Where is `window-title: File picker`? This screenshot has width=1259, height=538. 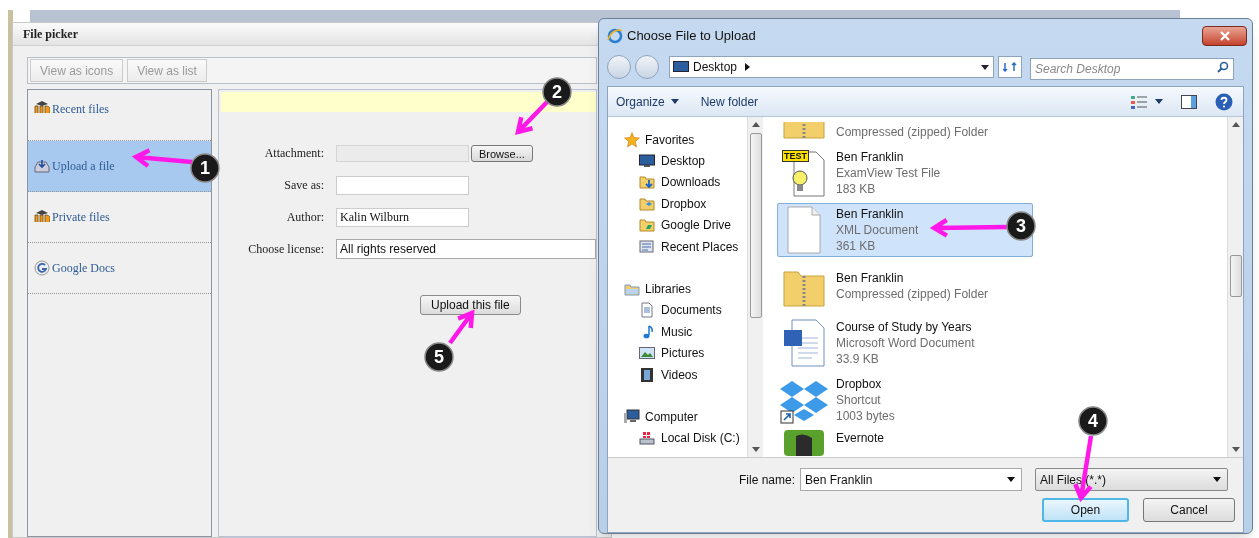
window-title: File picker is located at coordinates (50, 34).